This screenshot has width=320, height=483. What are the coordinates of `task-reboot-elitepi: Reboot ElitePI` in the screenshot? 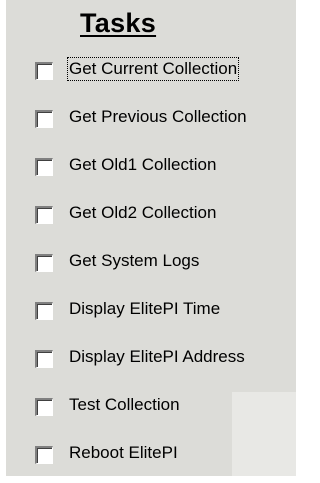 It's located at (151, 457).